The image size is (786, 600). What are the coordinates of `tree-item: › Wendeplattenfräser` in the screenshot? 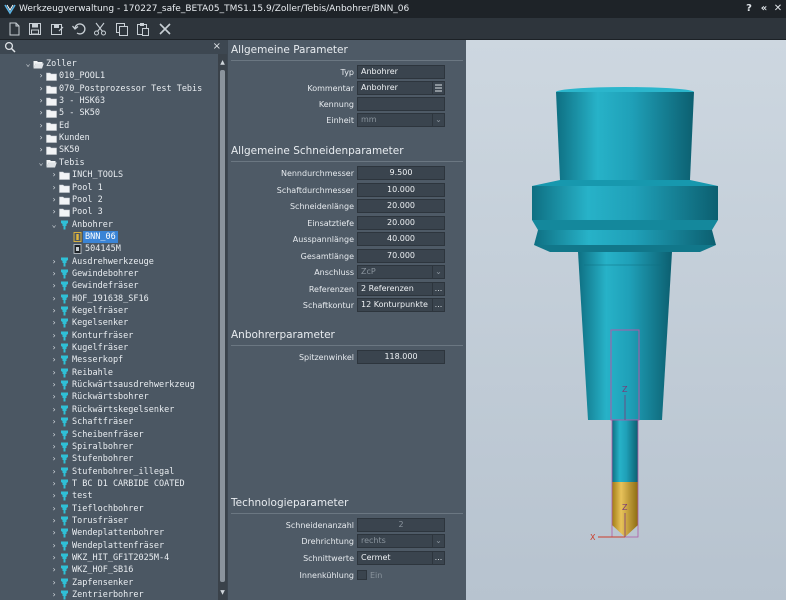 It's located at (109, 546).